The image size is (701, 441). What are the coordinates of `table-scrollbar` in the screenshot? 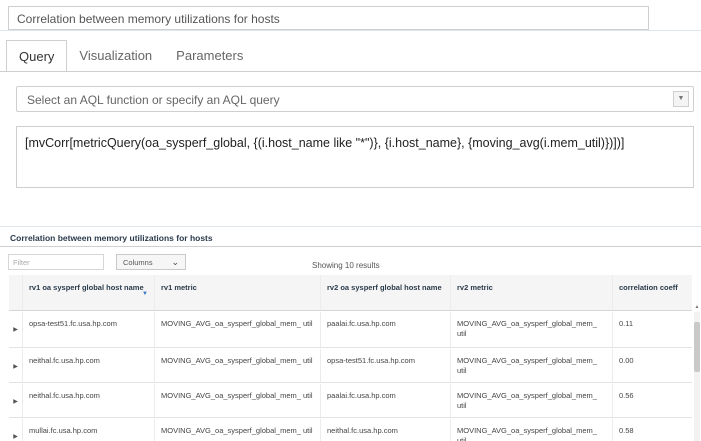 It's located at (697, 376).